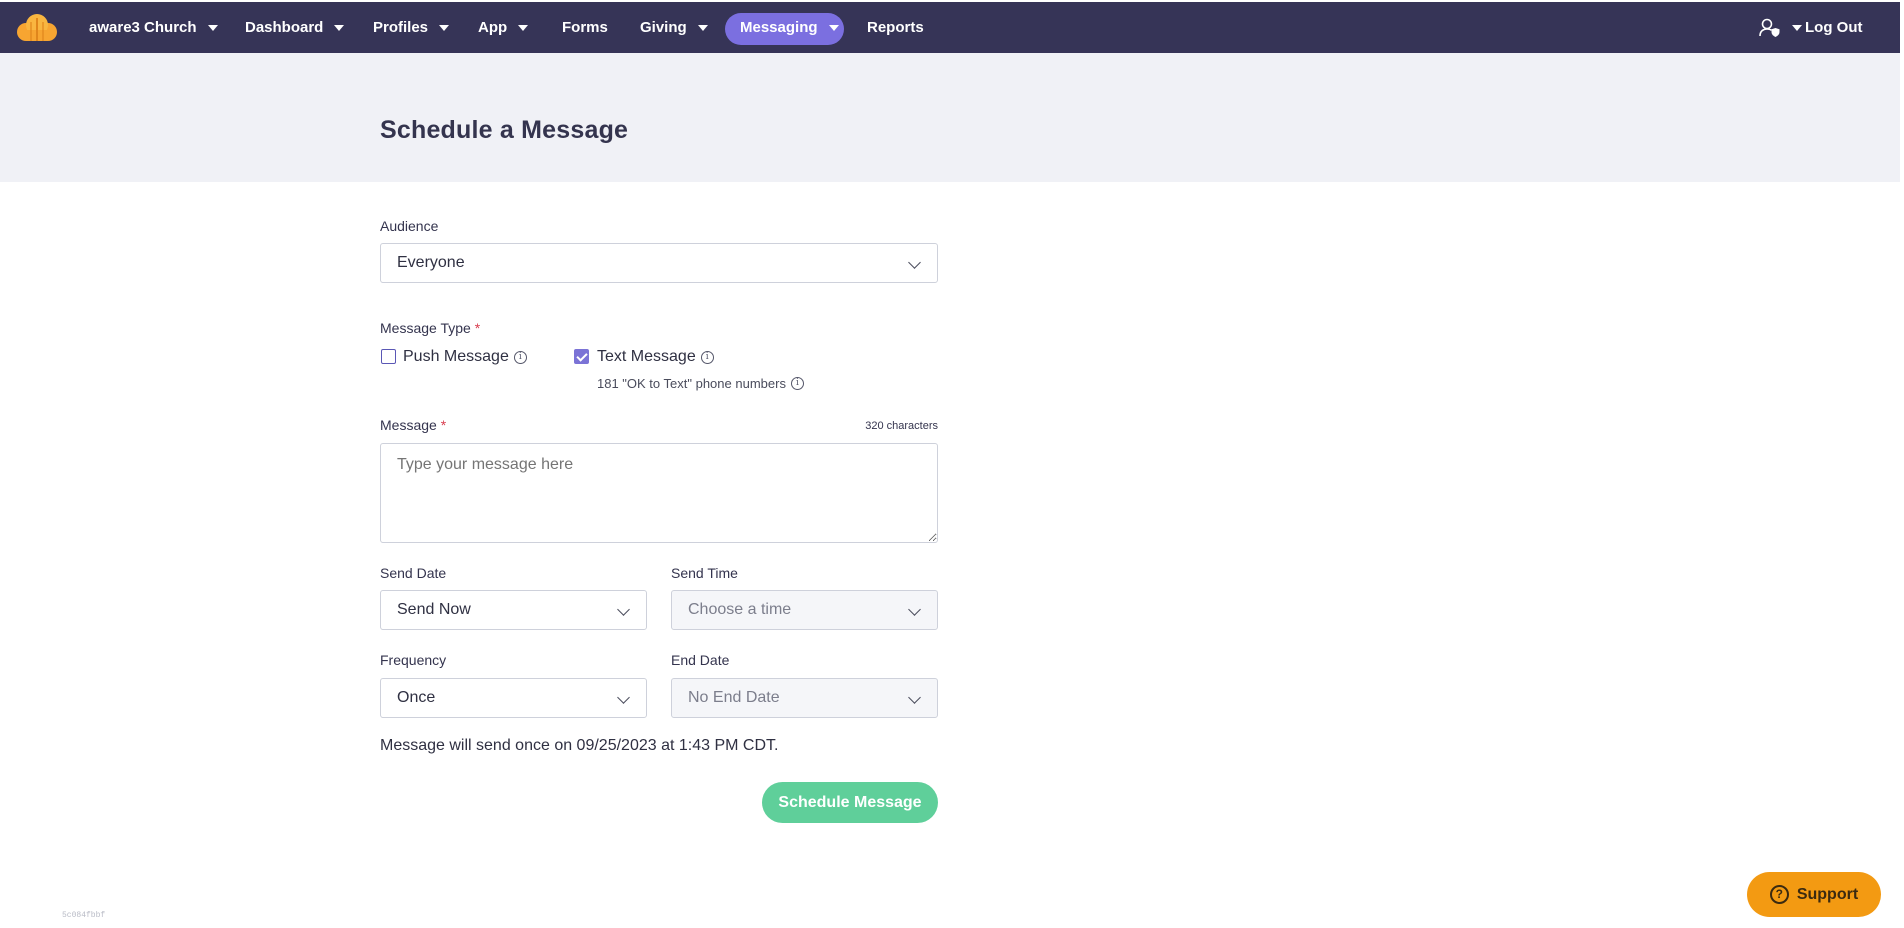 The image size is (1904, 928). Describe the element at coordinates (388, 356) in the screenshot. I see `push-message-checkbox` at that location.